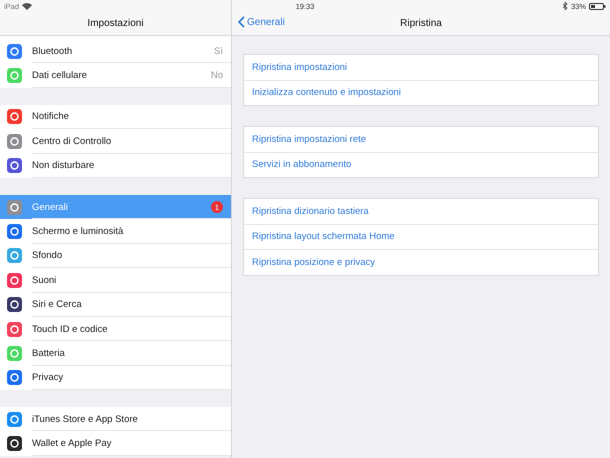 The width and height of the screenshot is (610, 458). Describe the element at coordinates (421, 164) in the screenshot. I see `reset-option: Servizi in abbonamento` at that location.